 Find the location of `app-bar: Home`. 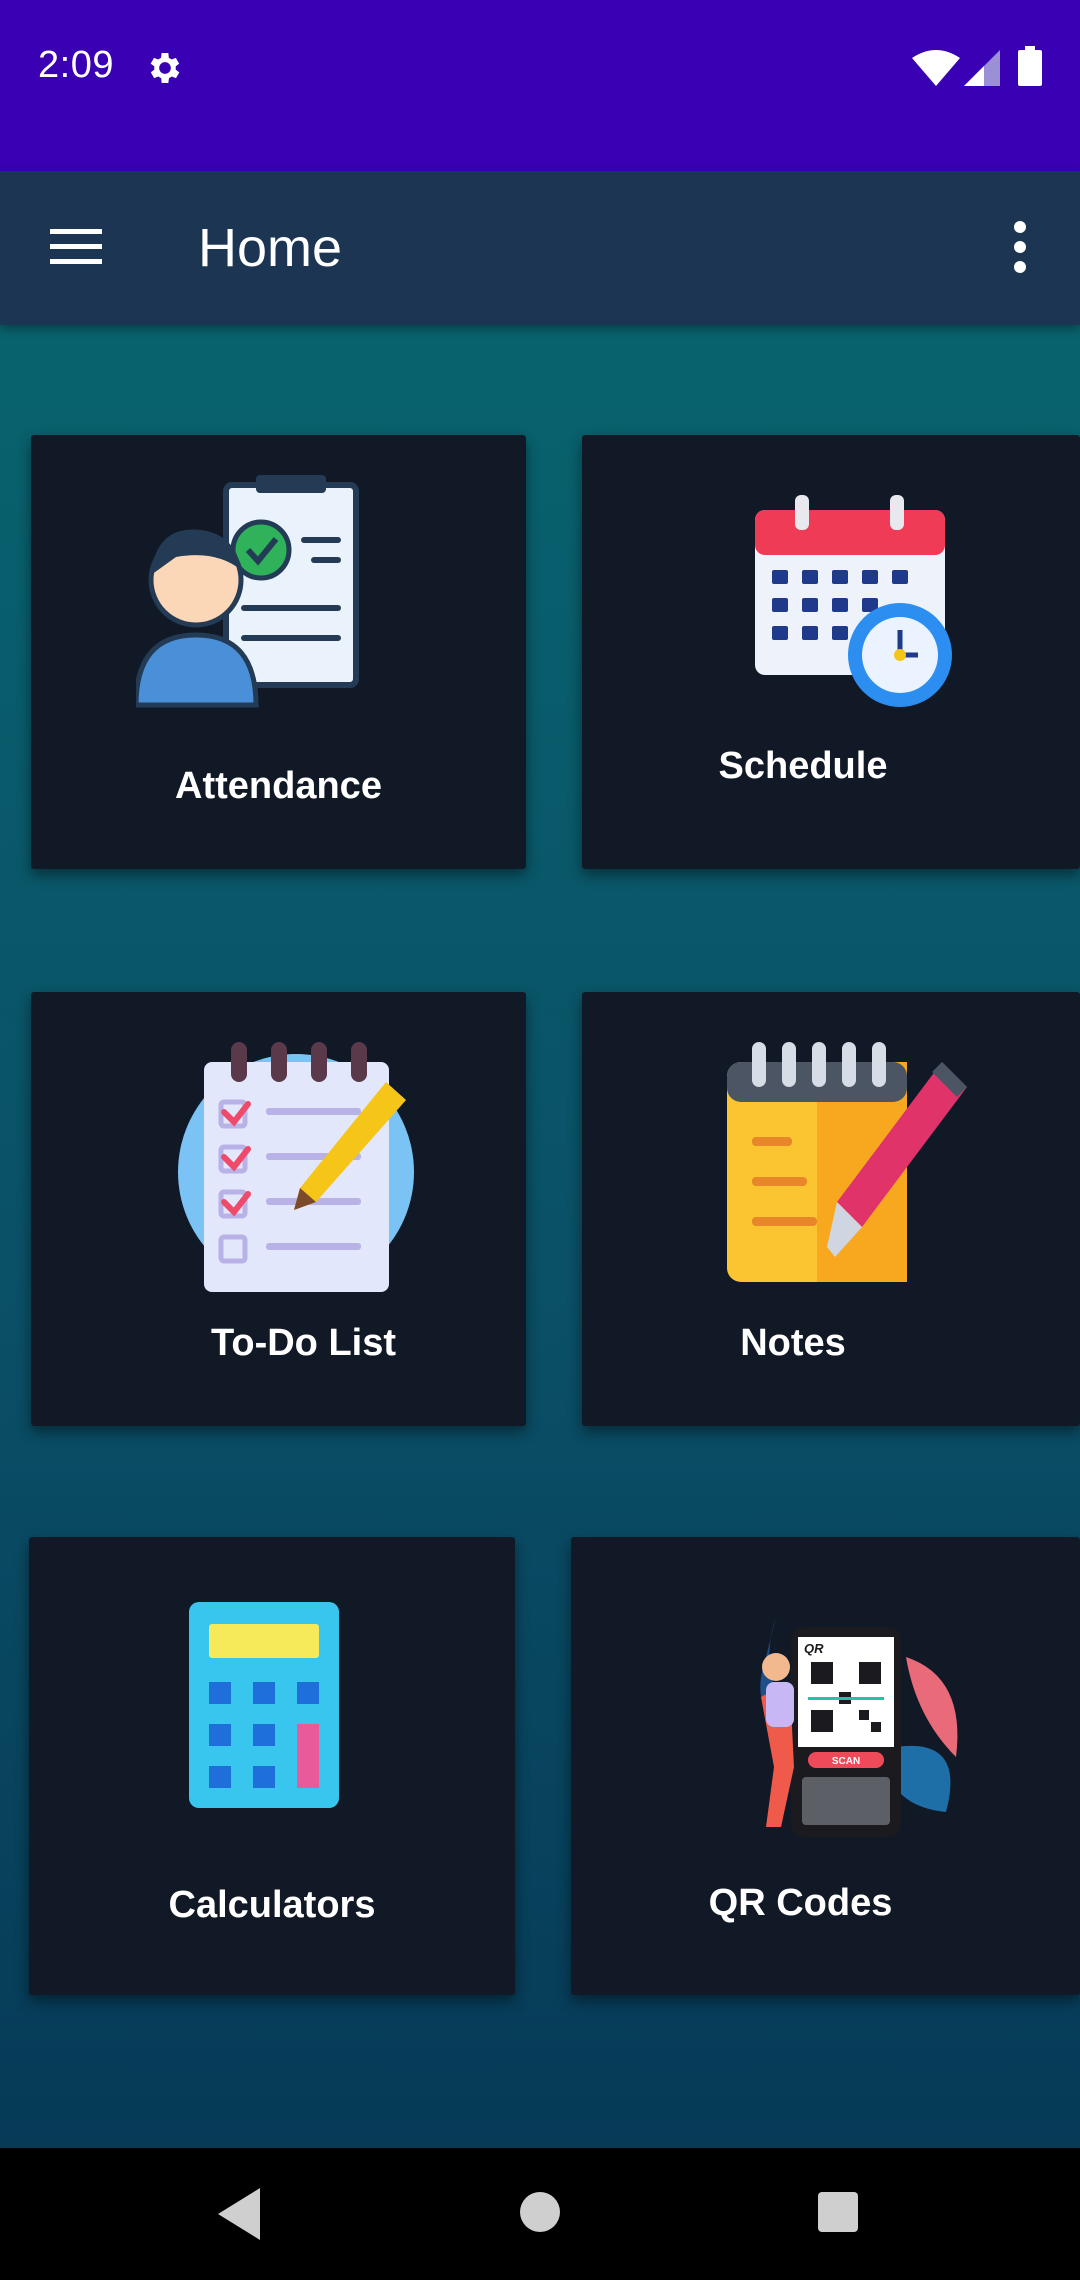

app-bar: Home is located at coordinates (540, 248).